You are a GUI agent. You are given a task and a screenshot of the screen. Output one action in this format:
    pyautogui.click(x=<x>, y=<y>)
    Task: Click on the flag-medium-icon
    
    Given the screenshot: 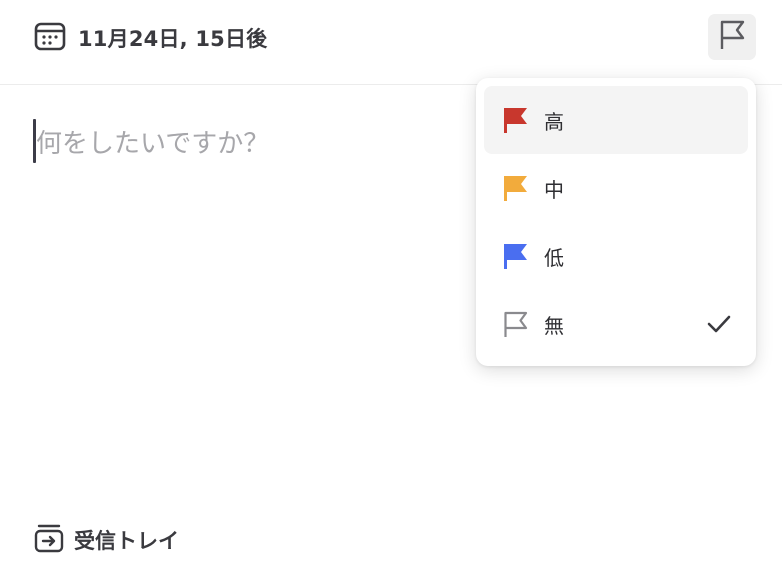 What is the action you would take?
    pyautogui.click(x=516, y=188)
    